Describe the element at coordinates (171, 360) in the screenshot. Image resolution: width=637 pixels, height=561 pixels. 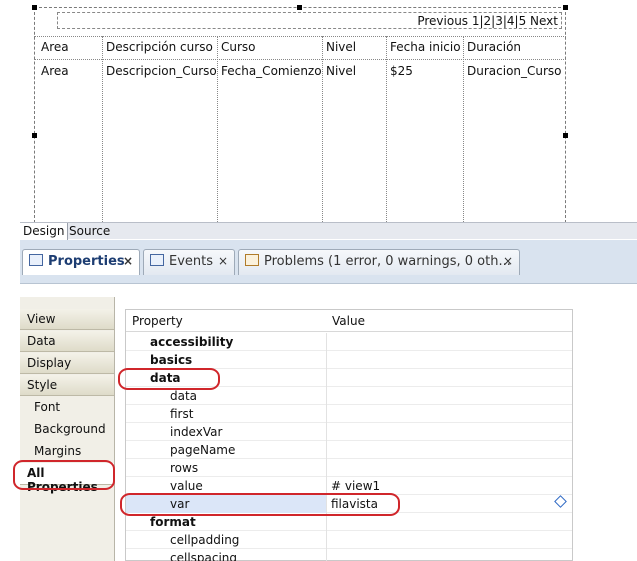
I see `property-name: basics` at that location.